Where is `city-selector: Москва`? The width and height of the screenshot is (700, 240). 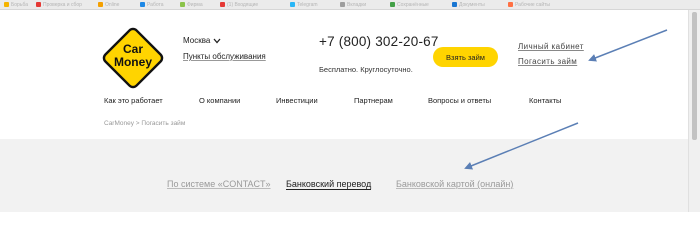
city-selector: Москва is located at coordinates (202, 40).